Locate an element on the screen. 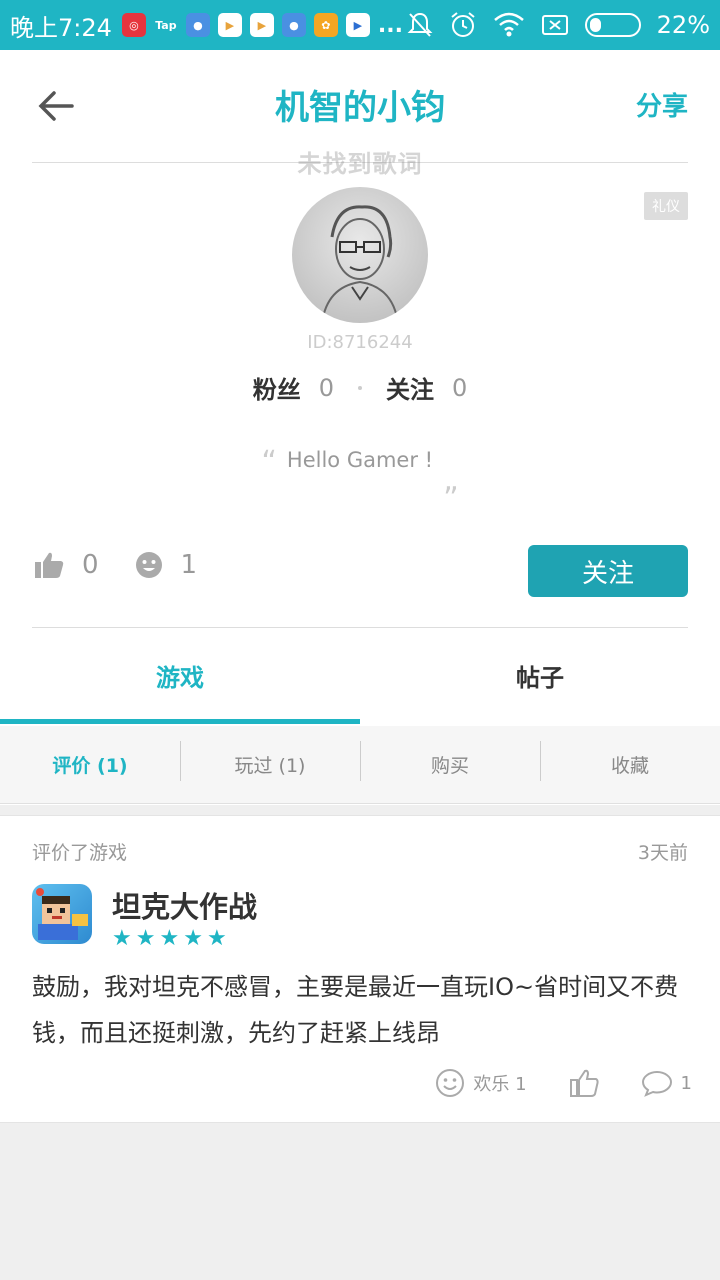 The height and width of the screenshot is (1280, 720). fun-reaction-button: 欢乐 1 is located at coordinates (481, 1083).